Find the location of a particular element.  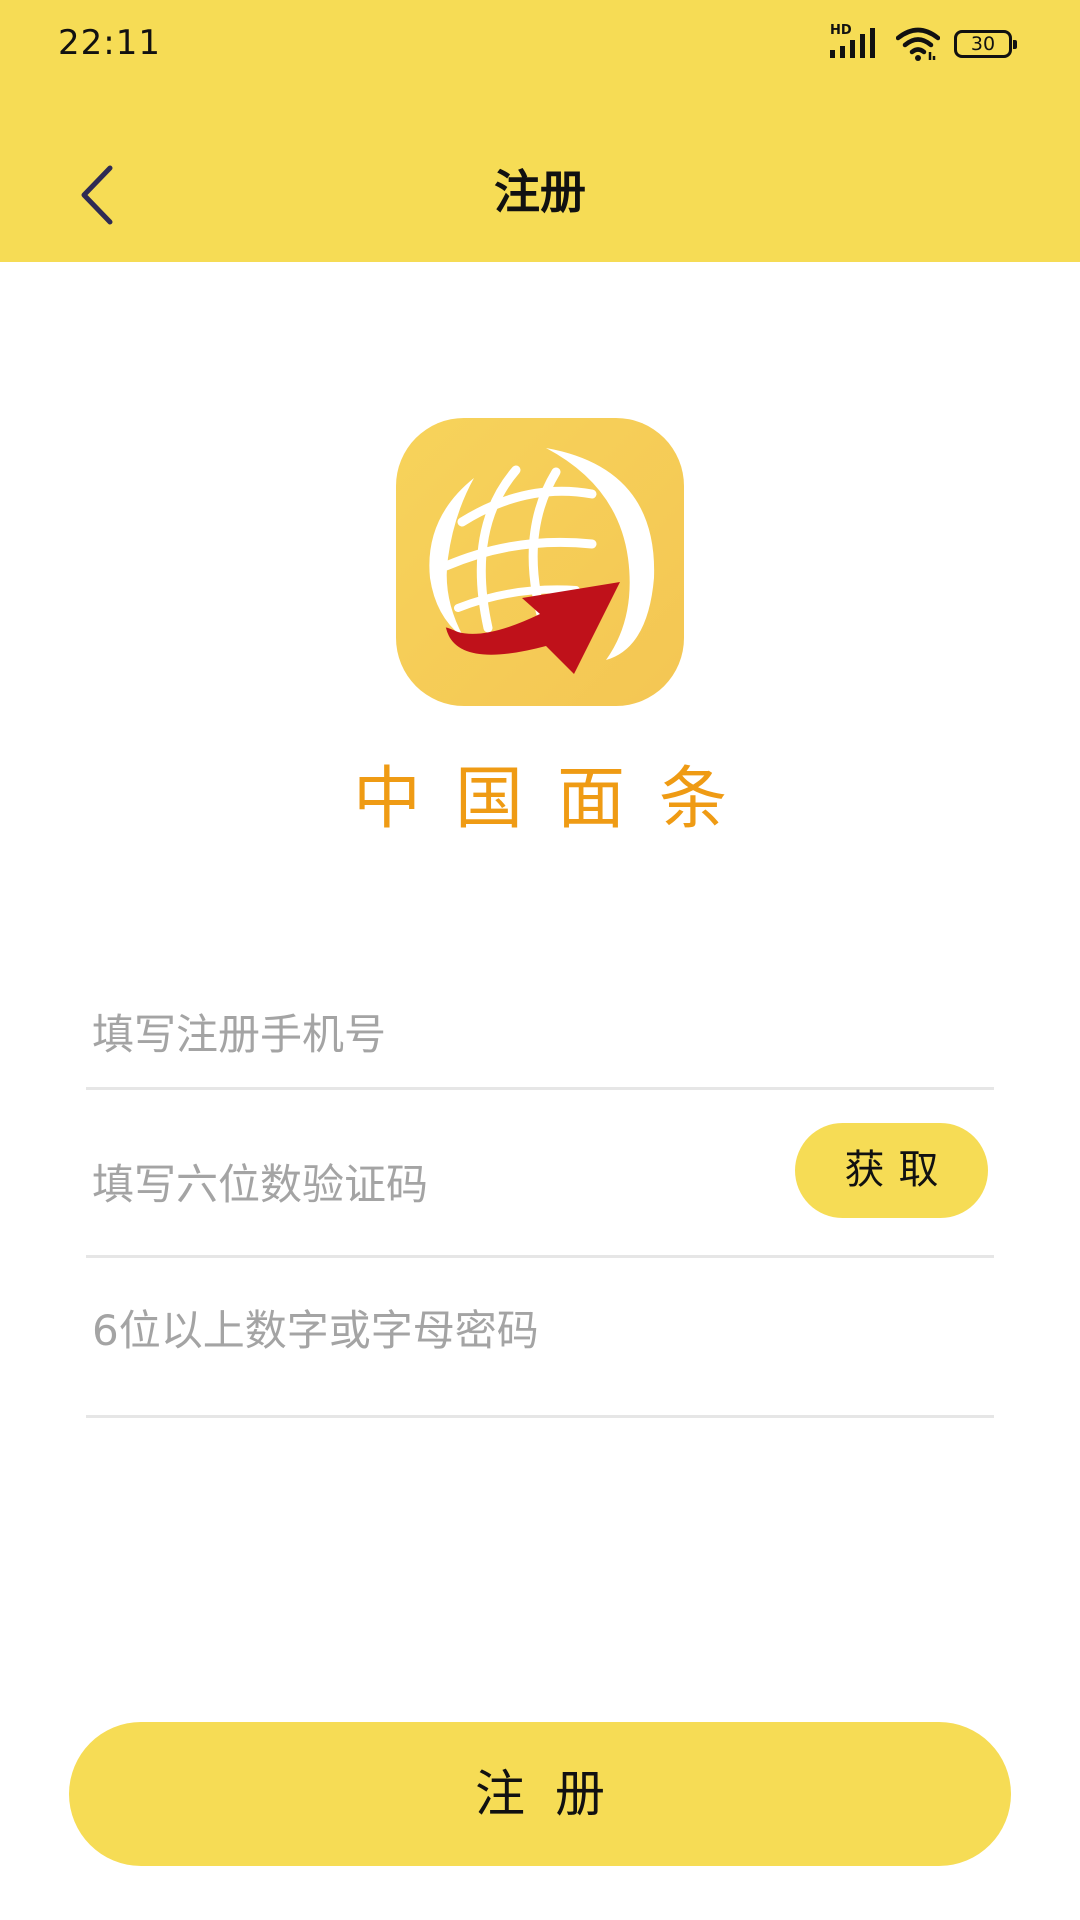

app-logo is located at coordinates (540, 562).